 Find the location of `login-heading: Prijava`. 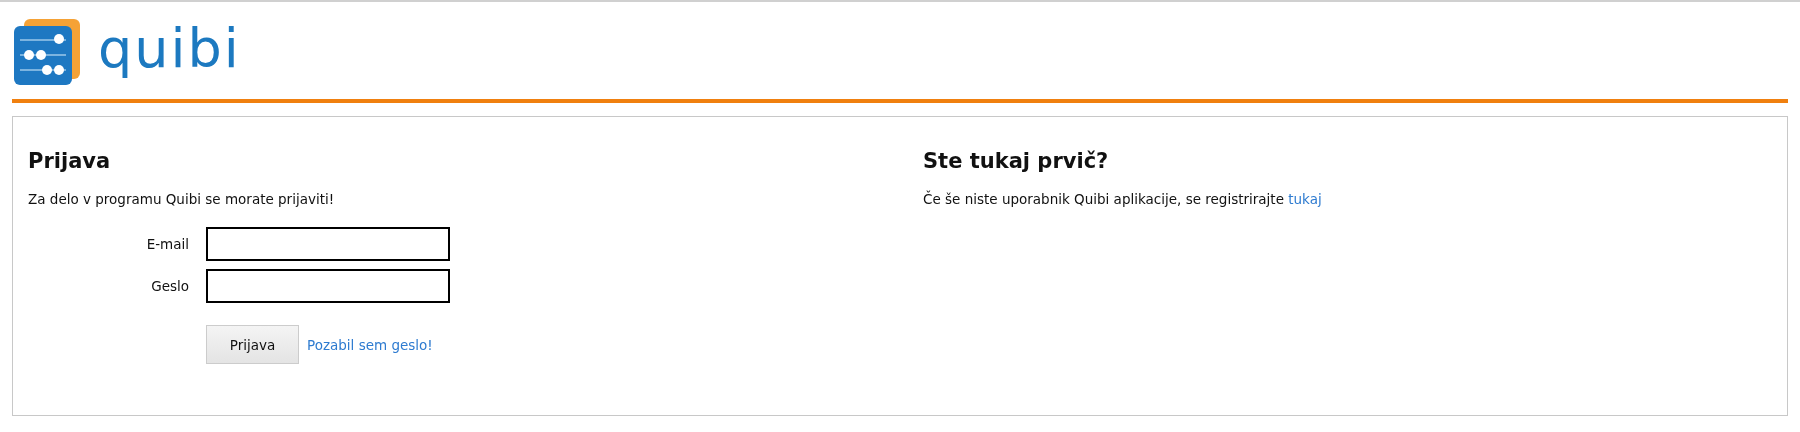

login-heading: Prijava is located at coordinates (70, 161).